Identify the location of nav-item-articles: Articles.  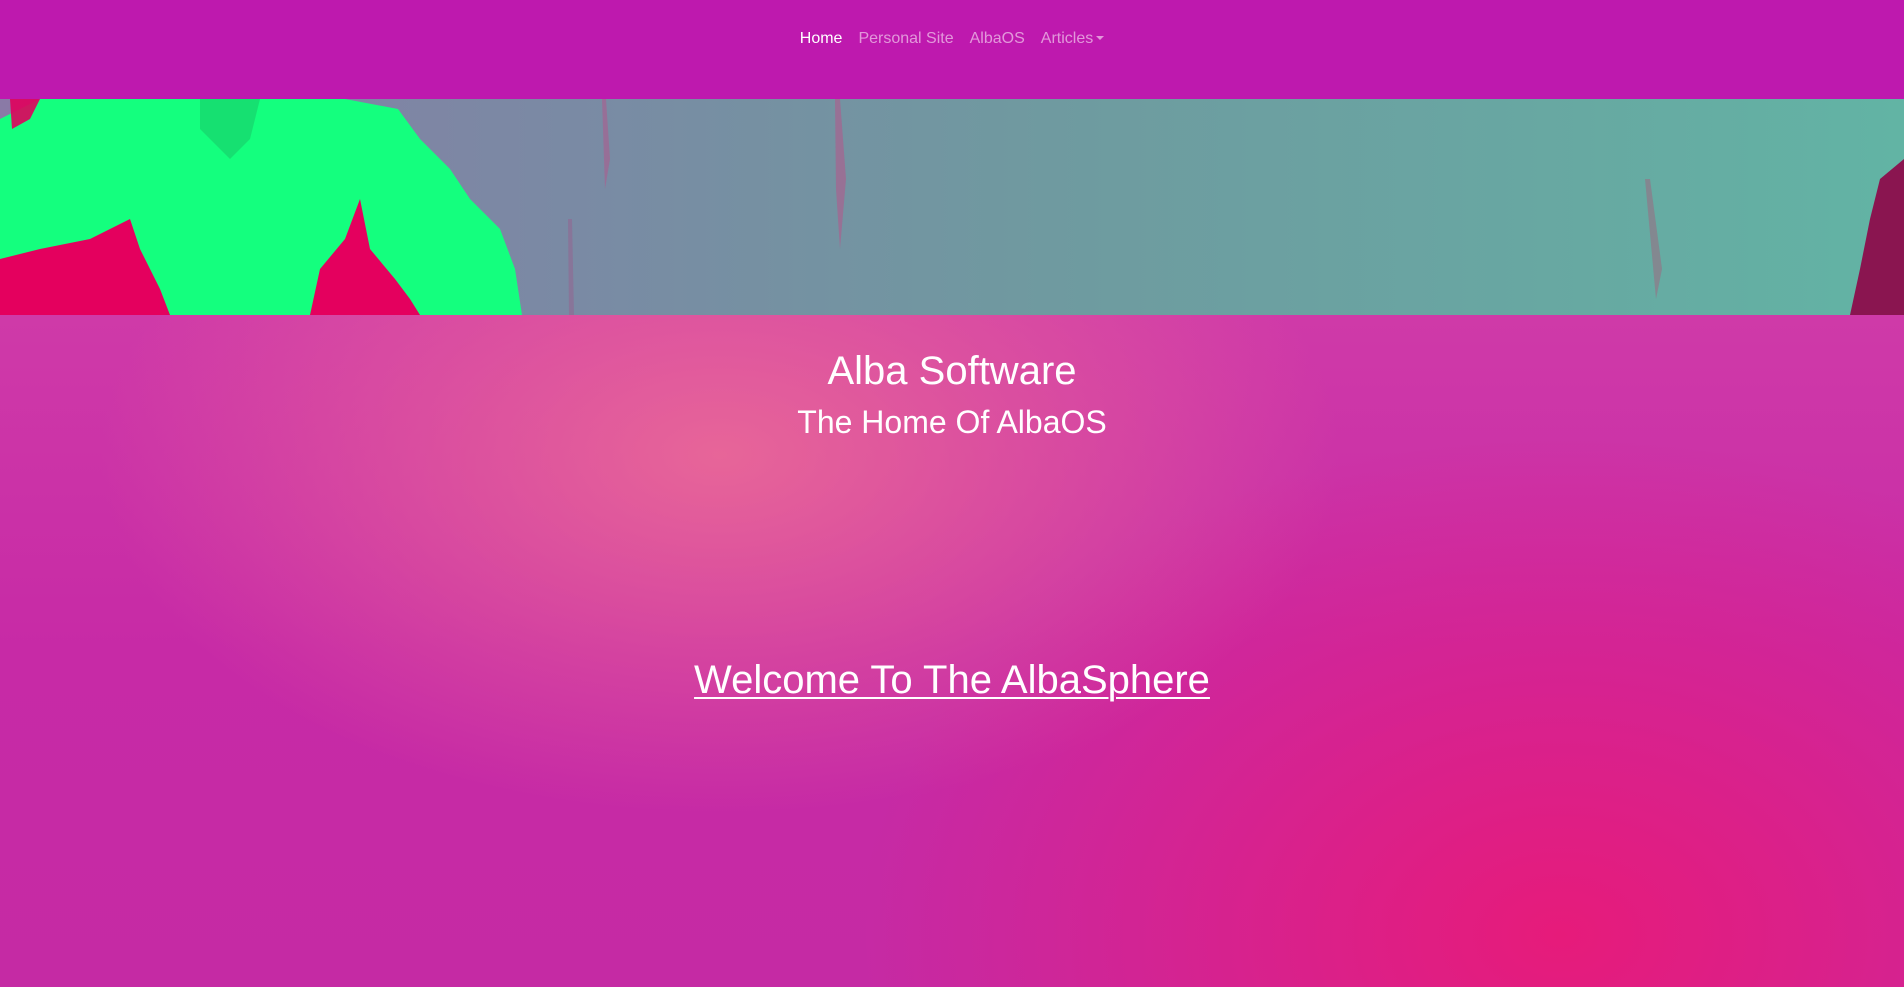
(1072, 39).